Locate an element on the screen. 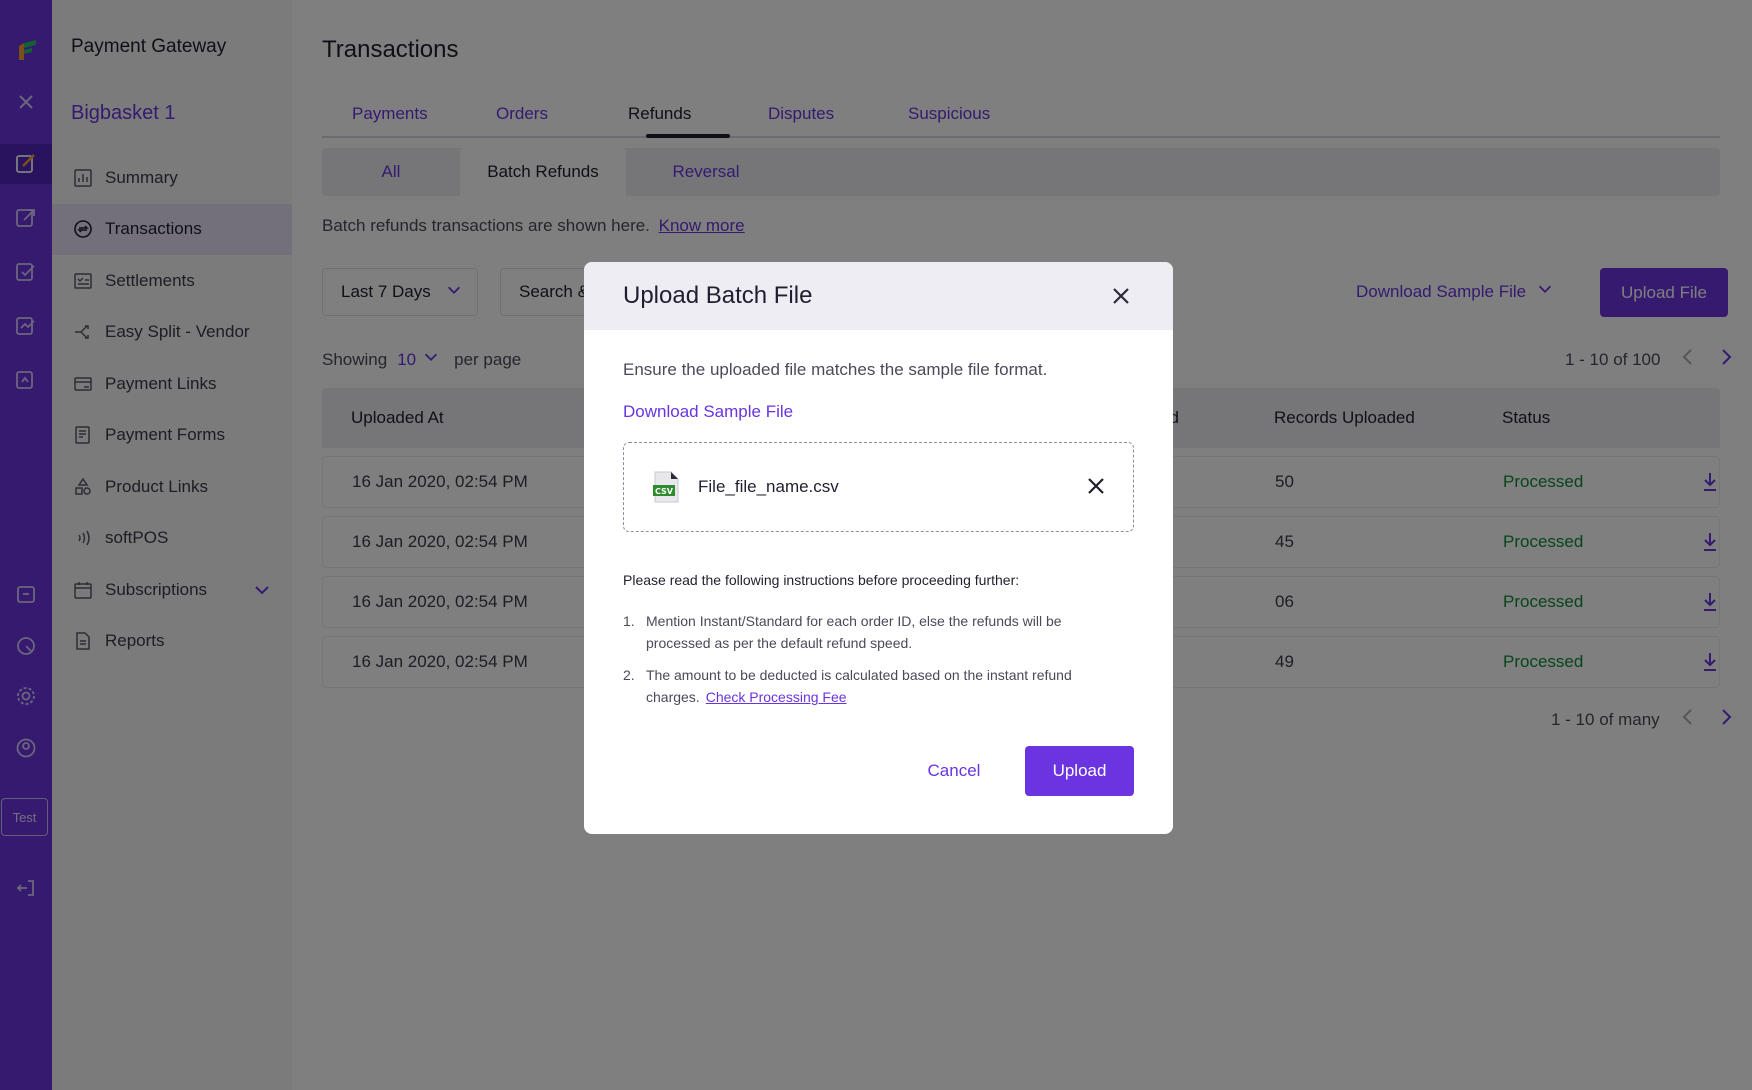 The image size is (1752, 1090). csv-badge-text: CSV is located at coordinates (664, 491).